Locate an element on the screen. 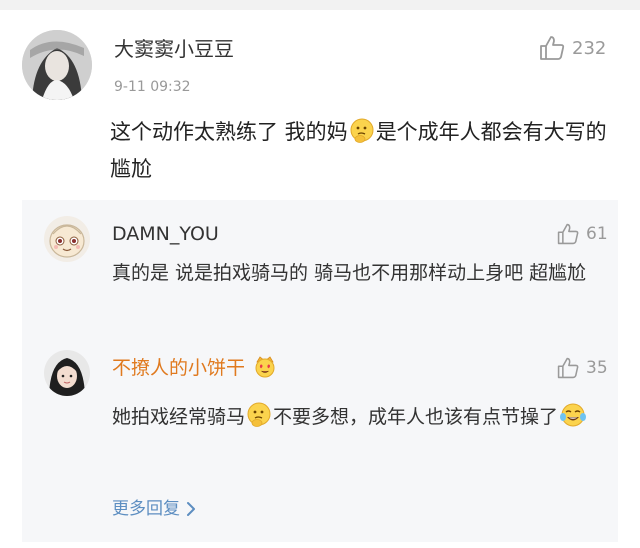 This screenshot has height=548, width=640. like-button: 232 is located at coordinates (572, 48).